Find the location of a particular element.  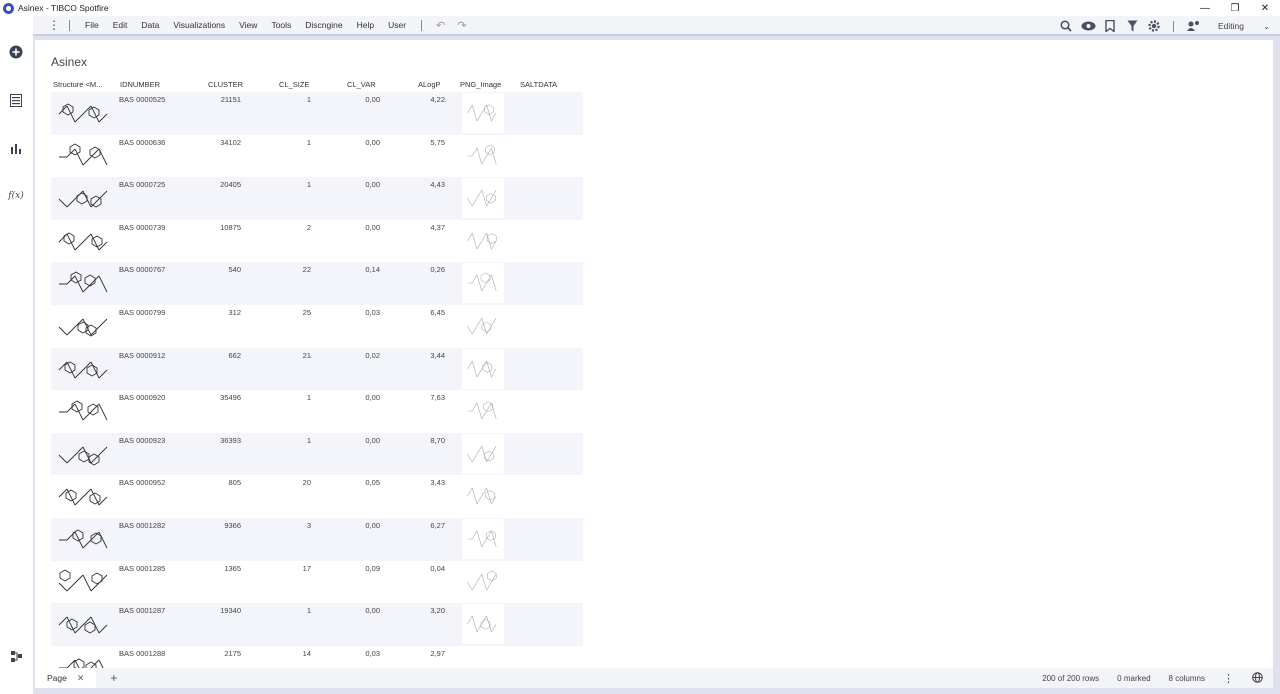

gear-icon is located at coordinates (1154, 26).